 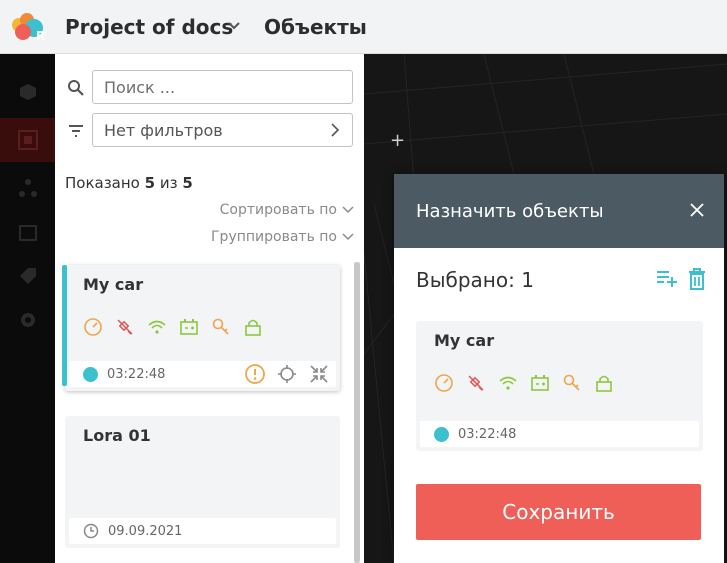 I want to click on shown-of: из, so click(x=168, y=183).